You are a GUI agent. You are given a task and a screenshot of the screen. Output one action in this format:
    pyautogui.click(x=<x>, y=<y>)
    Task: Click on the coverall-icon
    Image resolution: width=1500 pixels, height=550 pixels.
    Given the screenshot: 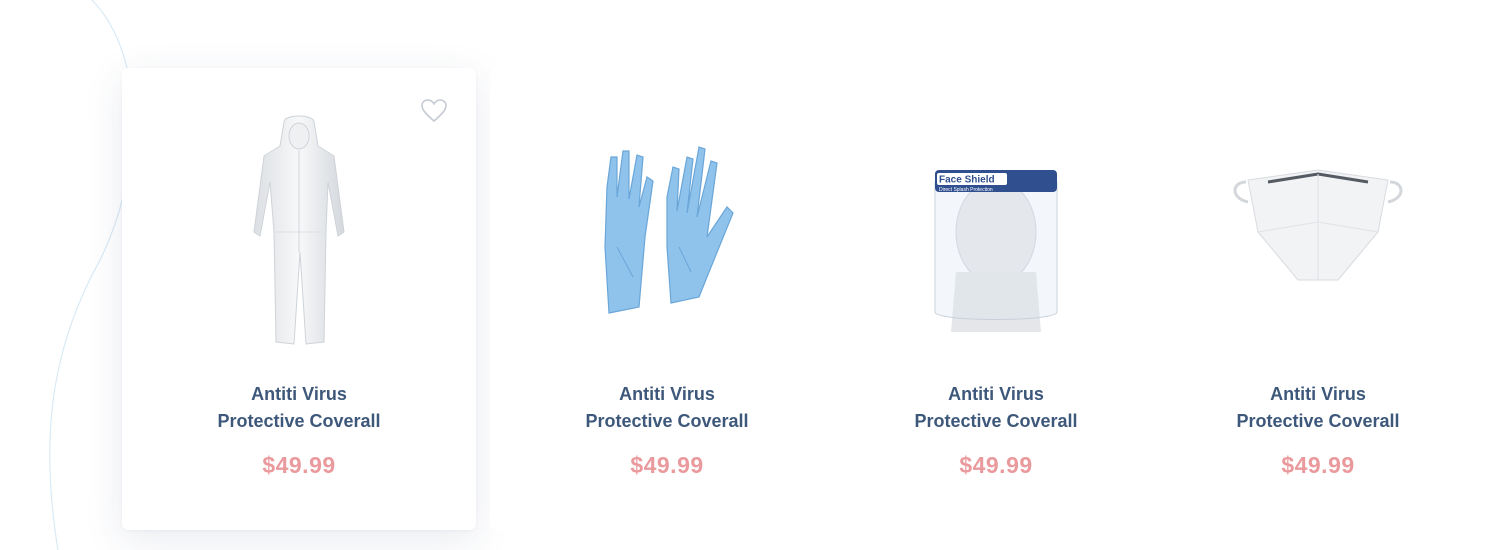 What is the action you would take?
    pyautogui.click(x=299, y=230)
    